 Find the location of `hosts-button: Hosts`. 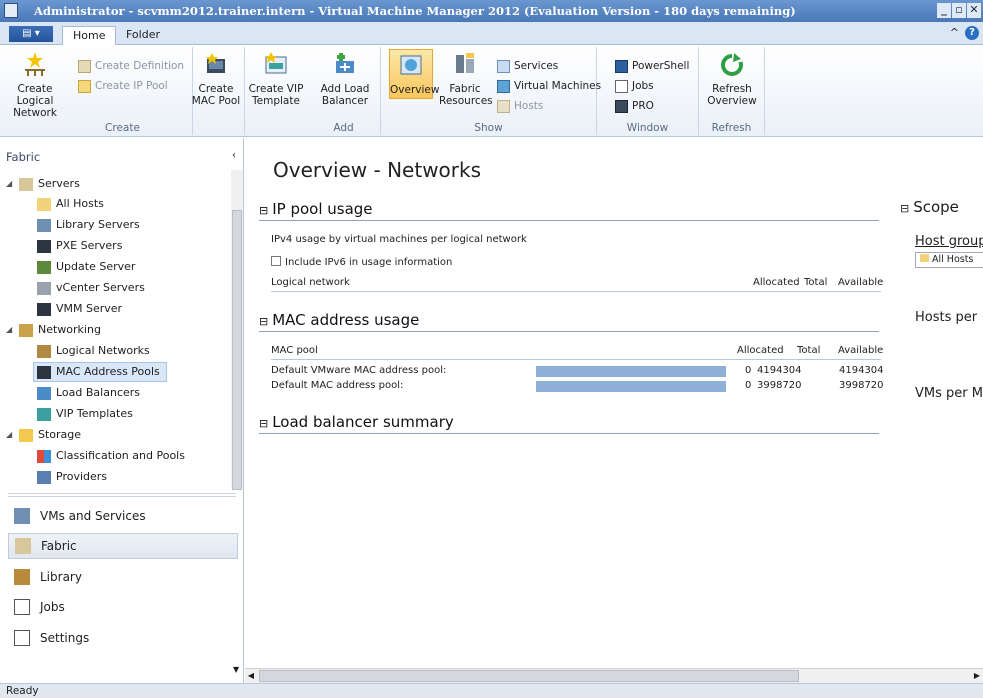

hosts-button: Hosts is located at coordinates (520, 106).